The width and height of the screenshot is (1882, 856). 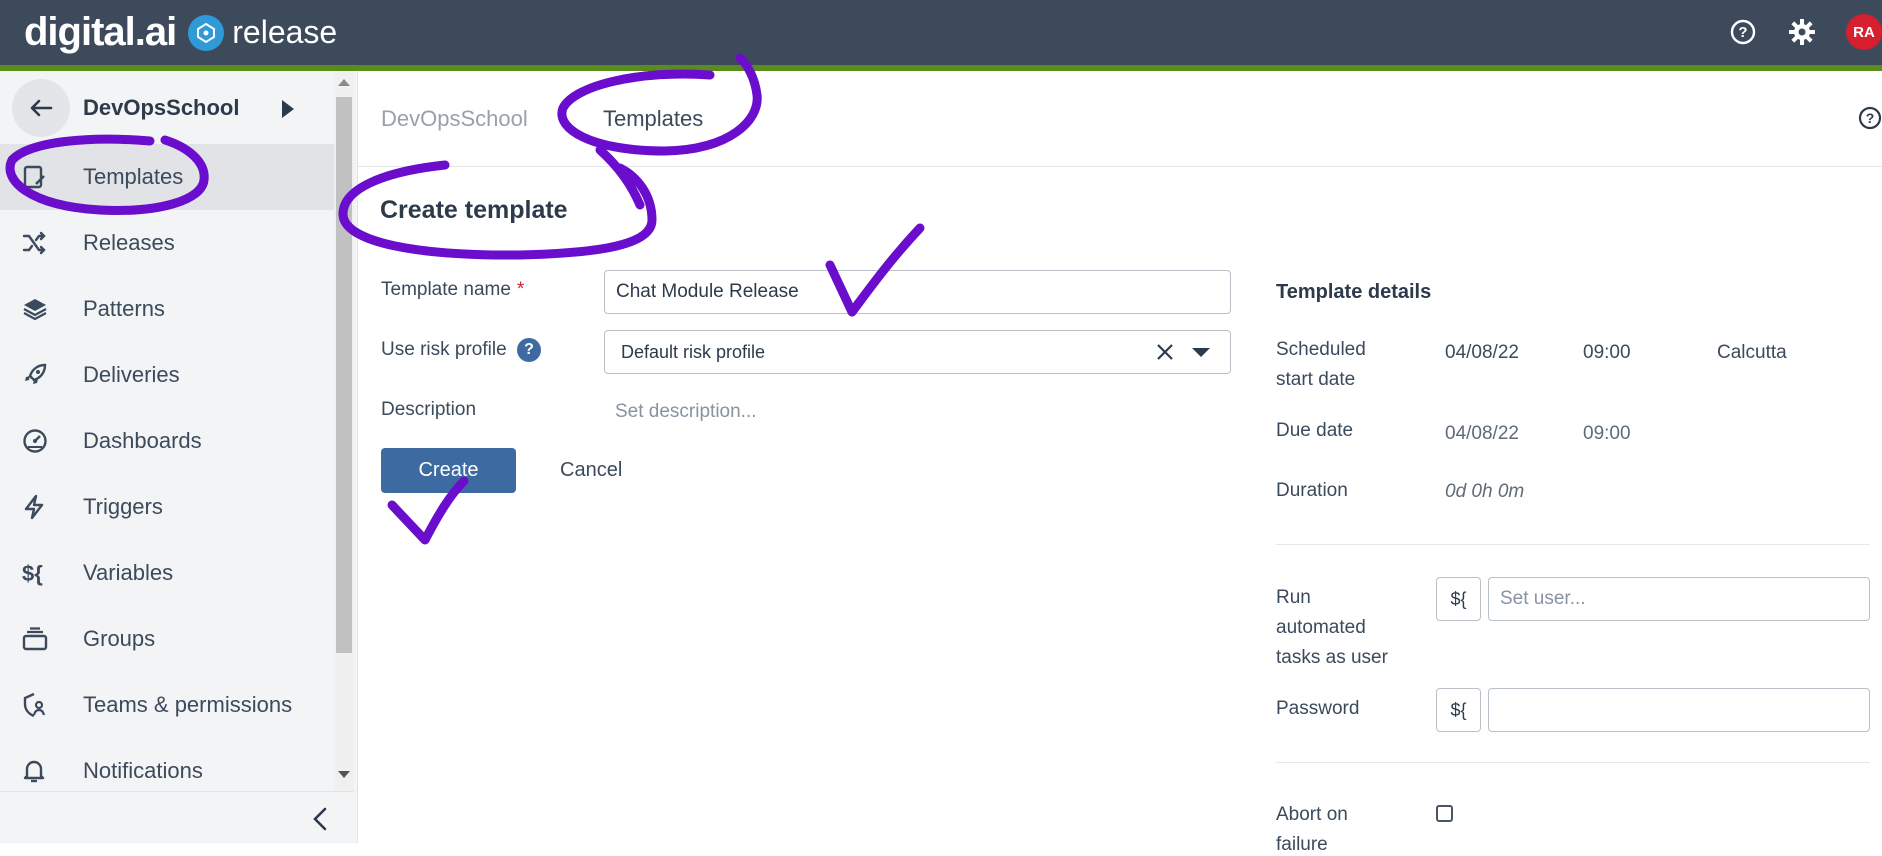 I want to click on sidebar-item-label: Patterns, so click(x=124, y=308).